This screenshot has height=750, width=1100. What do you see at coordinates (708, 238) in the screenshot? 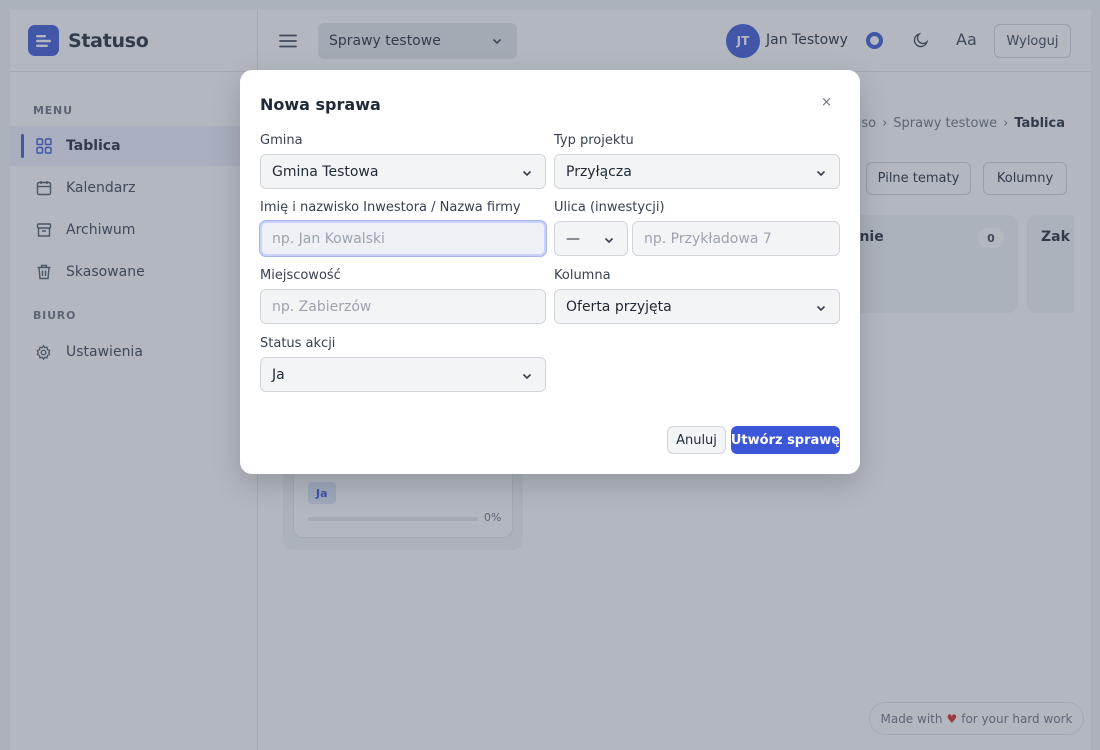
I see `street-input-placeholder: np. Przykładowa 7` at bounding box center [708, 238].